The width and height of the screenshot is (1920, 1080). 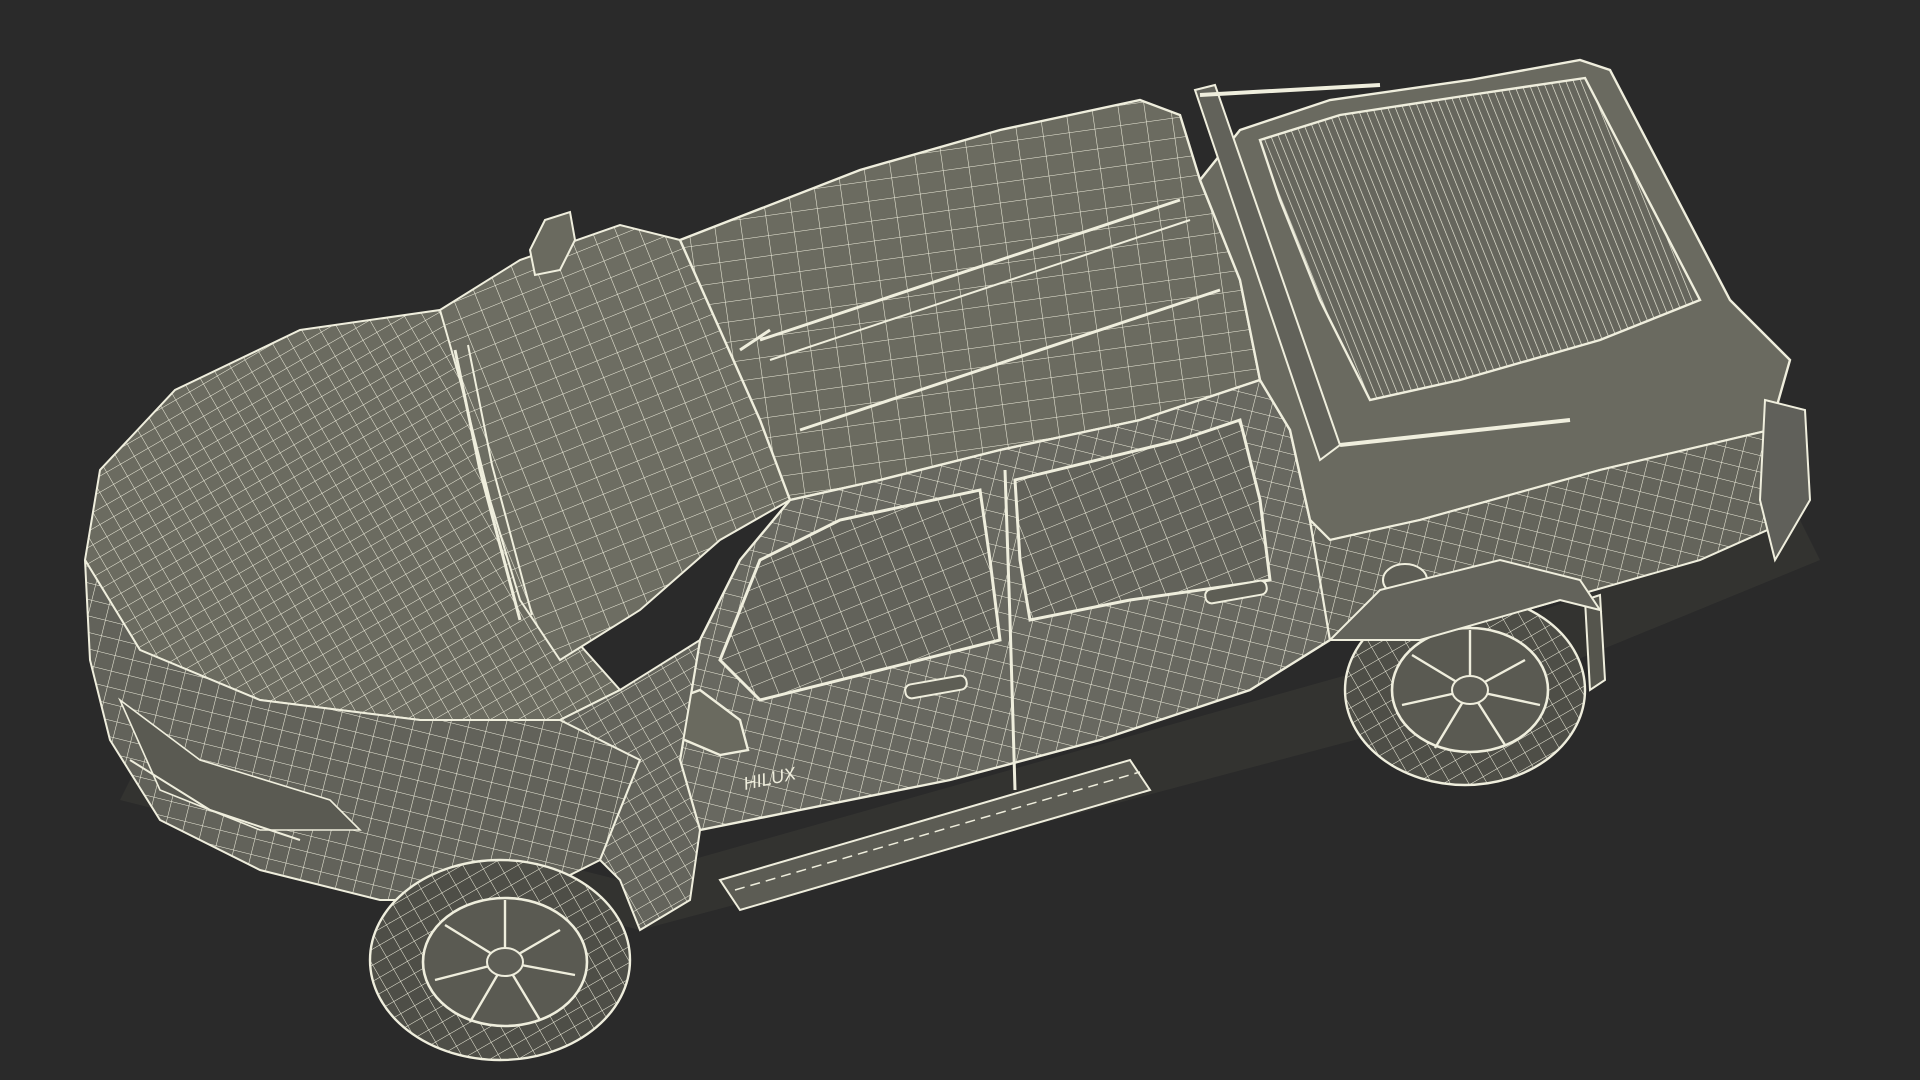 What do you see at coordinates (500, 960) in the screenshot?
I see `front-wheel` at bounding box center [500, 960].